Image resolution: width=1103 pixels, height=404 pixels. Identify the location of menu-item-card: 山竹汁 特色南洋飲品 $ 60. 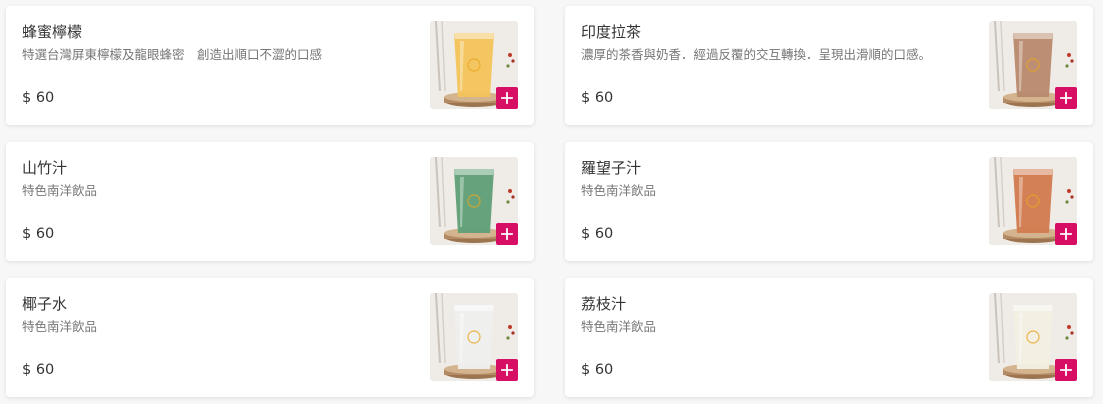
(270, 201).